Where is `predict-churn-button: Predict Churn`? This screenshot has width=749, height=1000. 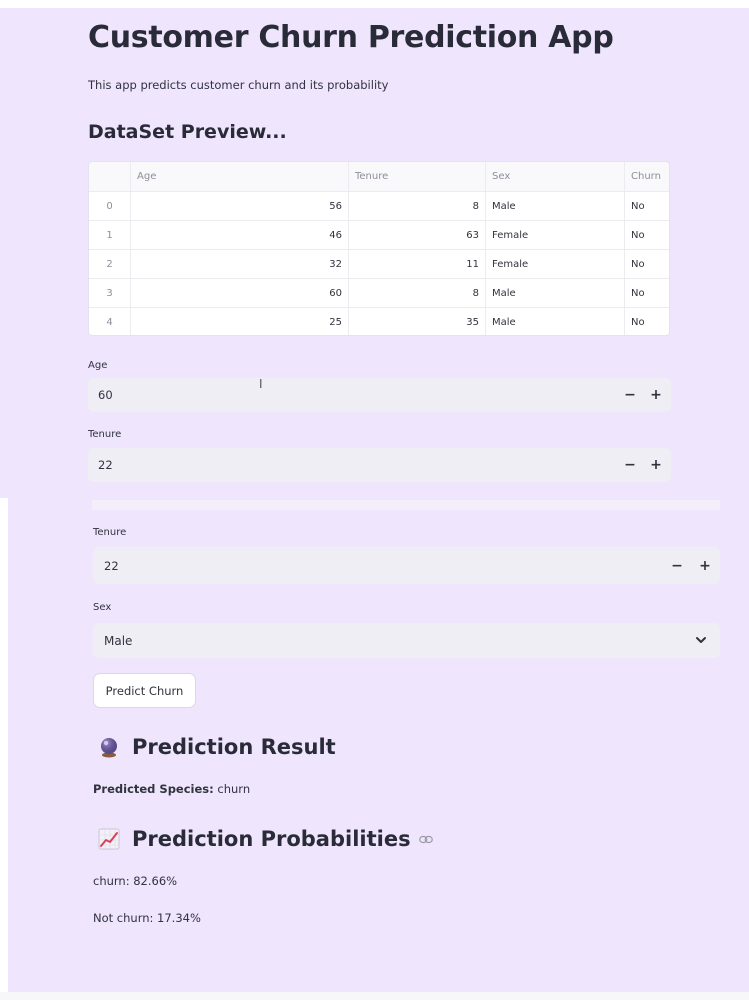
predict-churn-button: Predict Churn is located at coordinates (144, 690).